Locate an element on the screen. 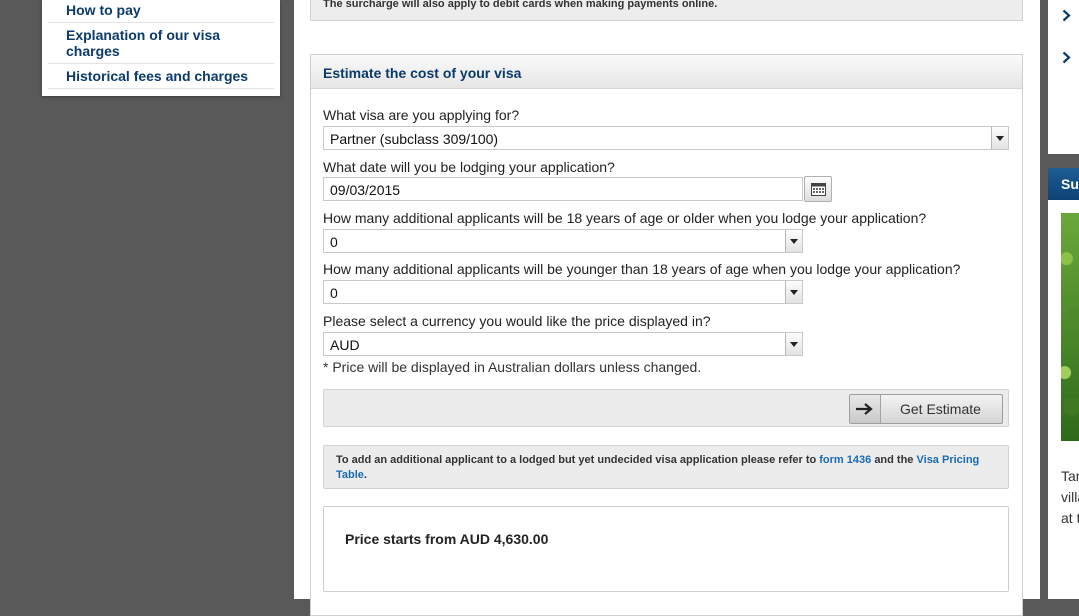 The image size is (1079, 616). sidebar-link-how-to-pay: How to pay is located at coordinates (169, 10).